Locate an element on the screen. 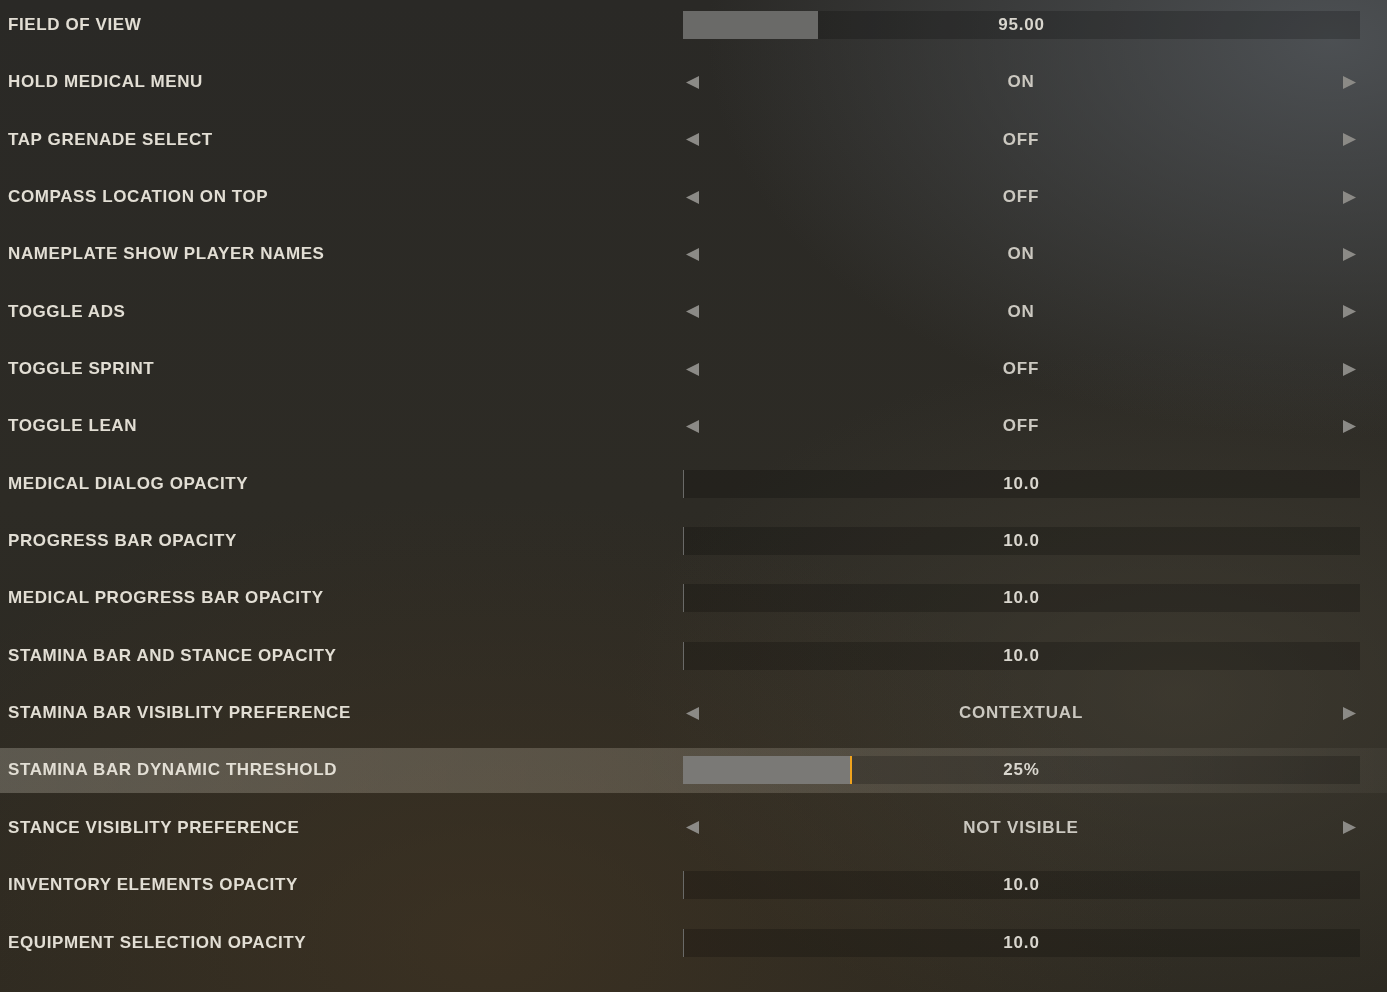 The image size is (1387, 992). settings-row: FIELD OF VIEW 95.00 is located at coordinates (693, 25).